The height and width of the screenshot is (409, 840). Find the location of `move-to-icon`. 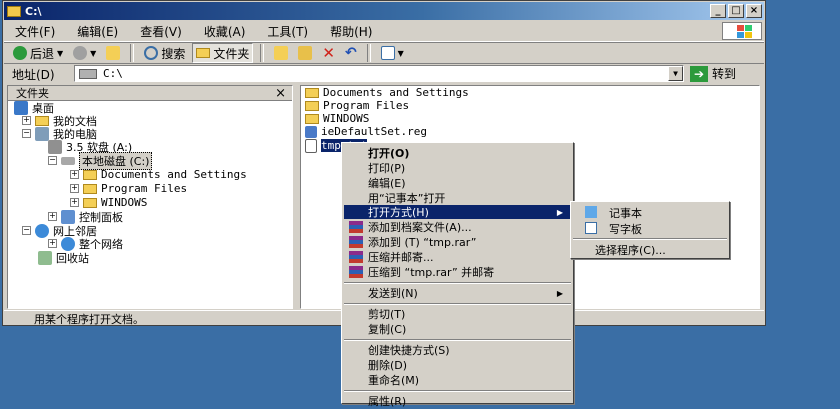

move-to-icon is located at coordinates (281, 53).